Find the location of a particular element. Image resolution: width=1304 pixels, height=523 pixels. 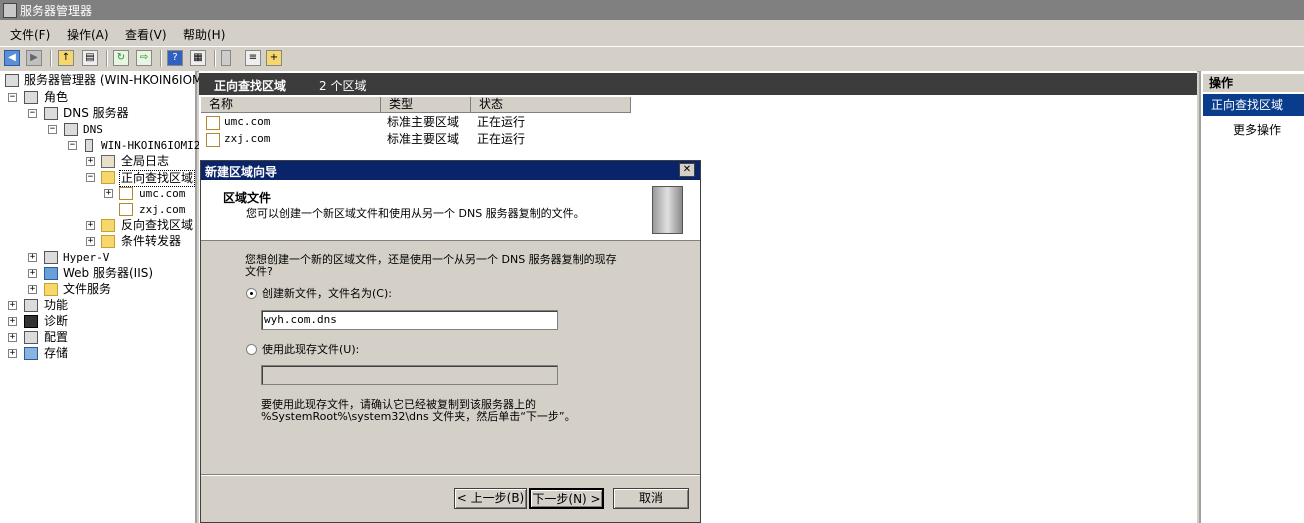

up-icon: ↑ is located at coordinates (66, 58).